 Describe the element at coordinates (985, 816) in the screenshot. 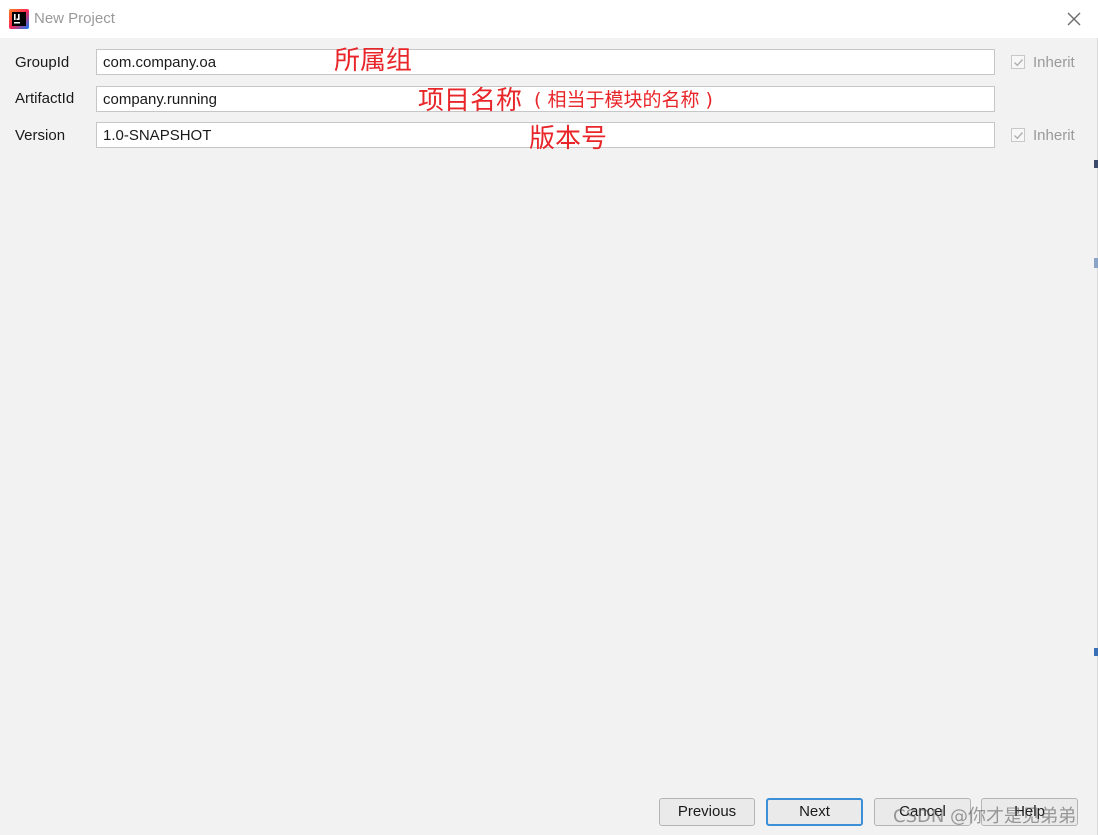

I see `csdn-watermark: CSDN @你才是见弟弟` at that location.